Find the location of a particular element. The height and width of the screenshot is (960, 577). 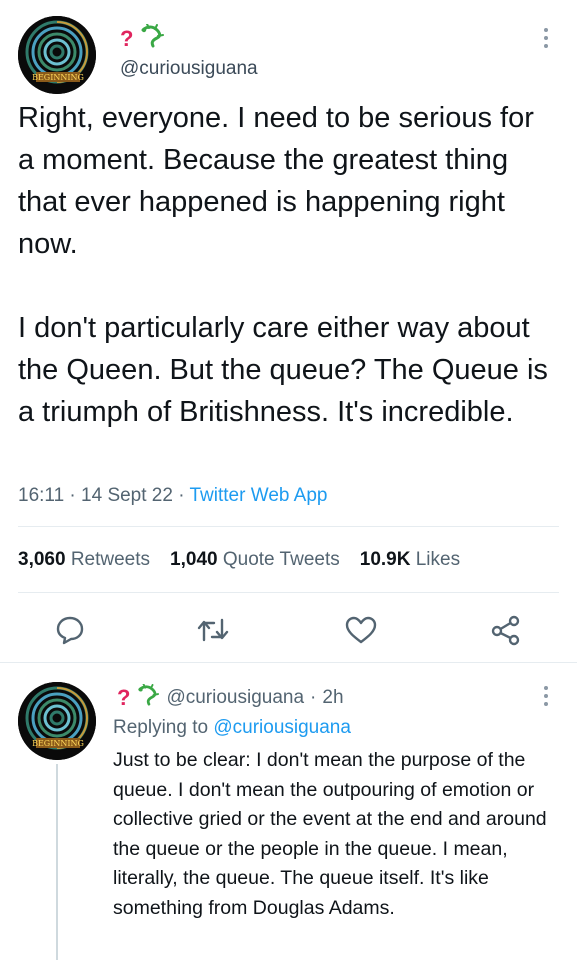

more-options-icon is located at coordinates (546, 38).